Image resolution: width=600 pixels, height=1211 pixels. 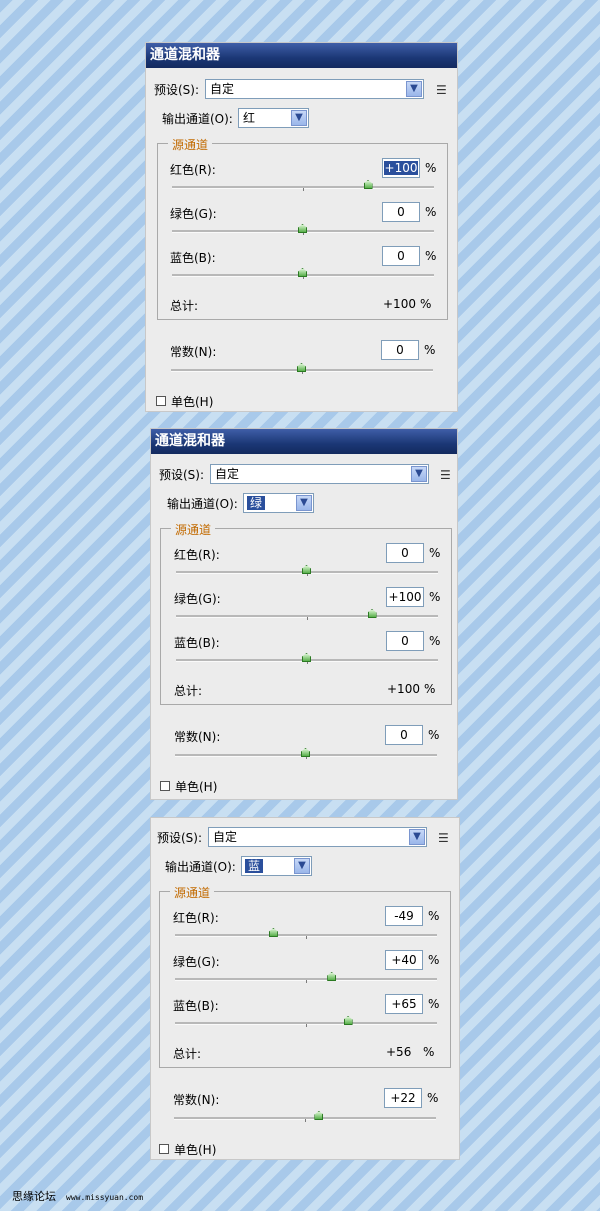 I want to click on watermark: 思缘论坛 www.missyuan.com, so click(x=77, y=1196).